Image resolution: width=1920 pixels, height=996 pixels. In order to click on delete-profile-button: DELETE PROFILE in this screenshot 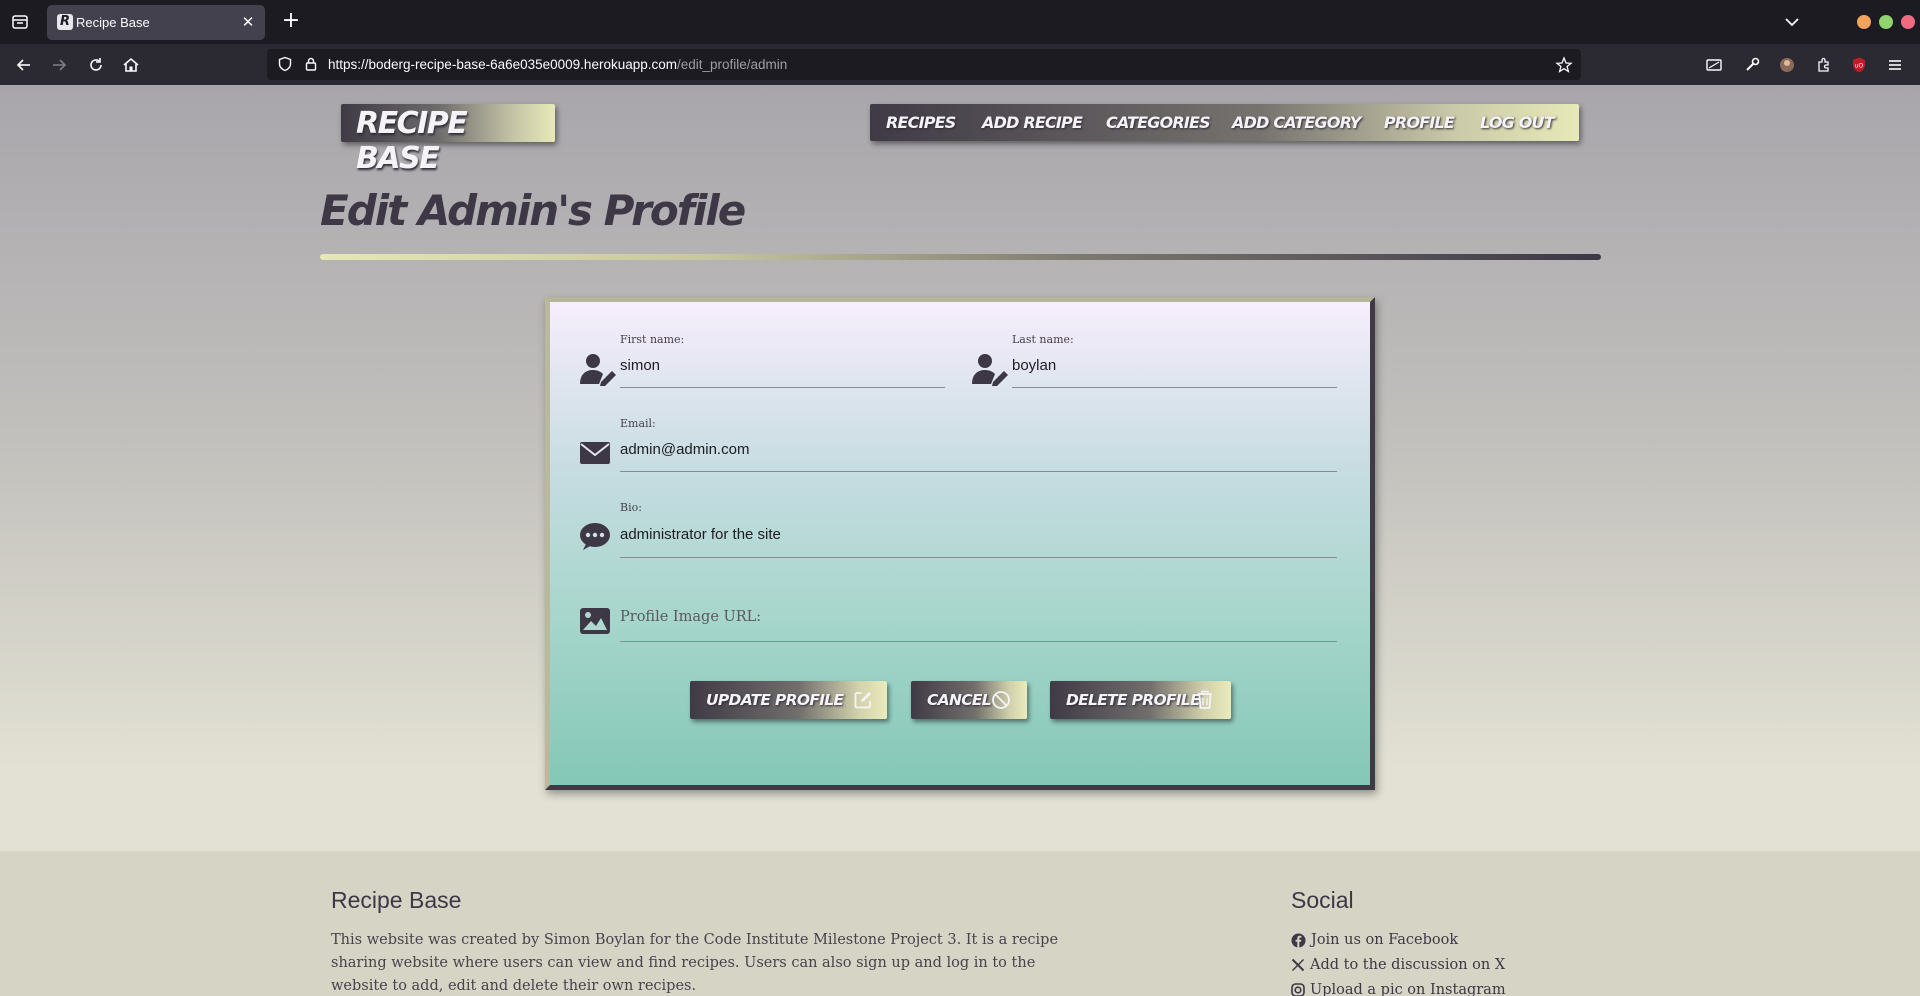, I will do `click(1140, 700)`.